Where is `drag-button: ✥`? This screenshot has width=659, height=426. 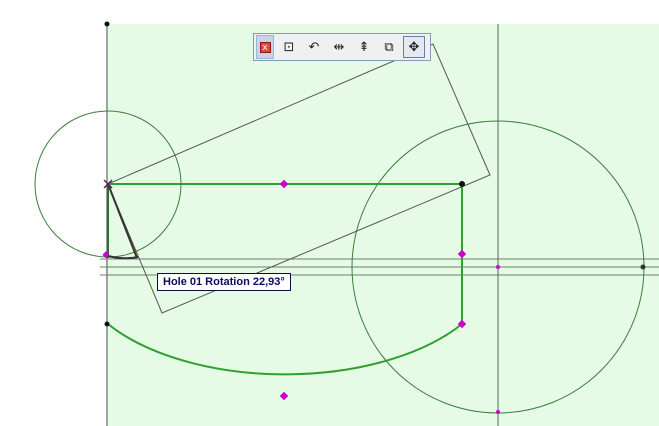
drag-button: ✥ is located at coordinates (414, 47).